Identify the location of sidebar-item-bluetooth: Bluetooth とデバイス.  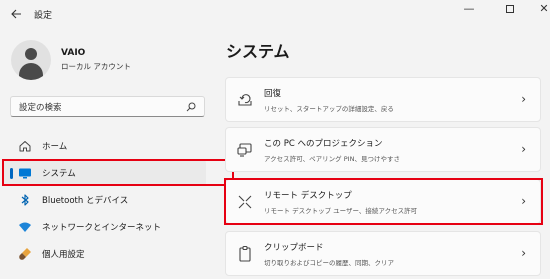
(105, 200).